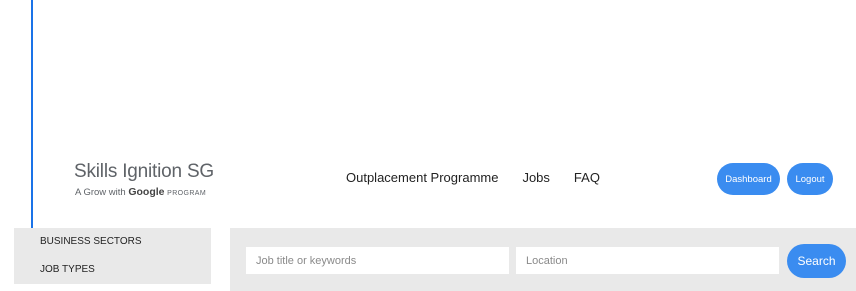  I want to click on logo-title: Skills Ignition SG, so click(144, 171).